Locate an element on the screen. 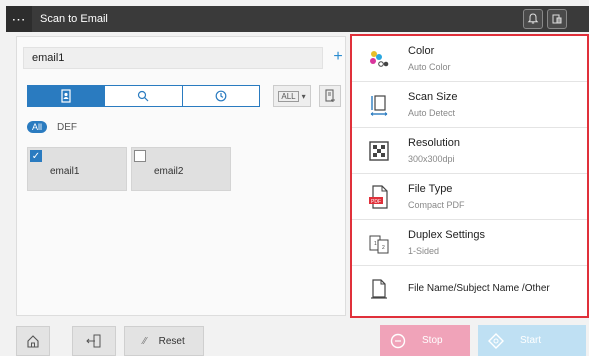 The height and width of the screenshot is (356, 589). reset-label: Reset is located at coordinates (171, 341).